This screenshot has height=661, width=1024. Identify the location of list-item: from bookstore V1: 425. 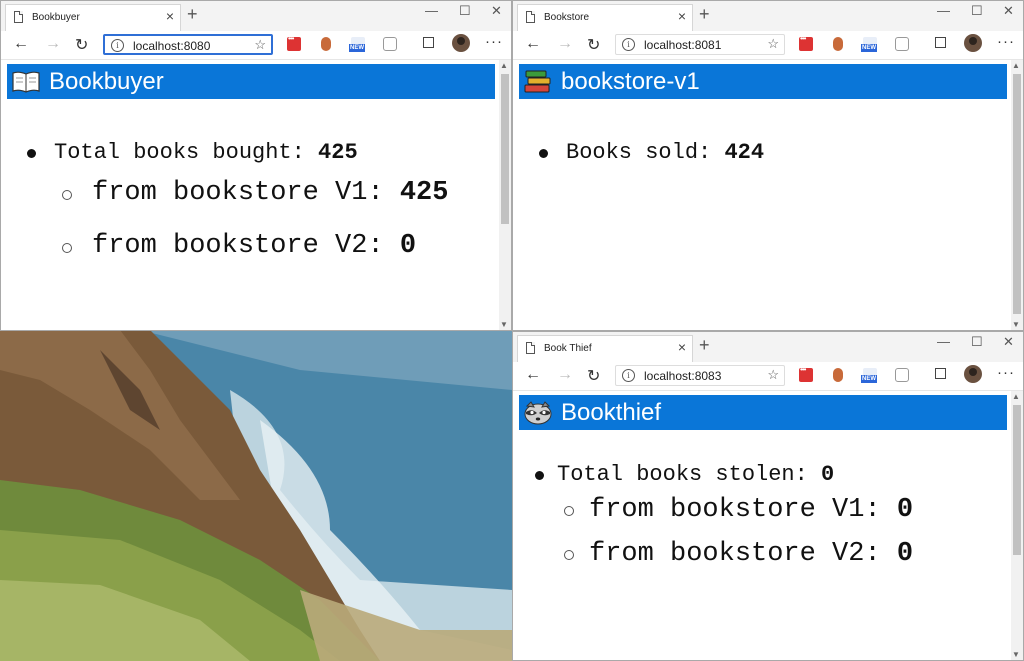
(270, 193).